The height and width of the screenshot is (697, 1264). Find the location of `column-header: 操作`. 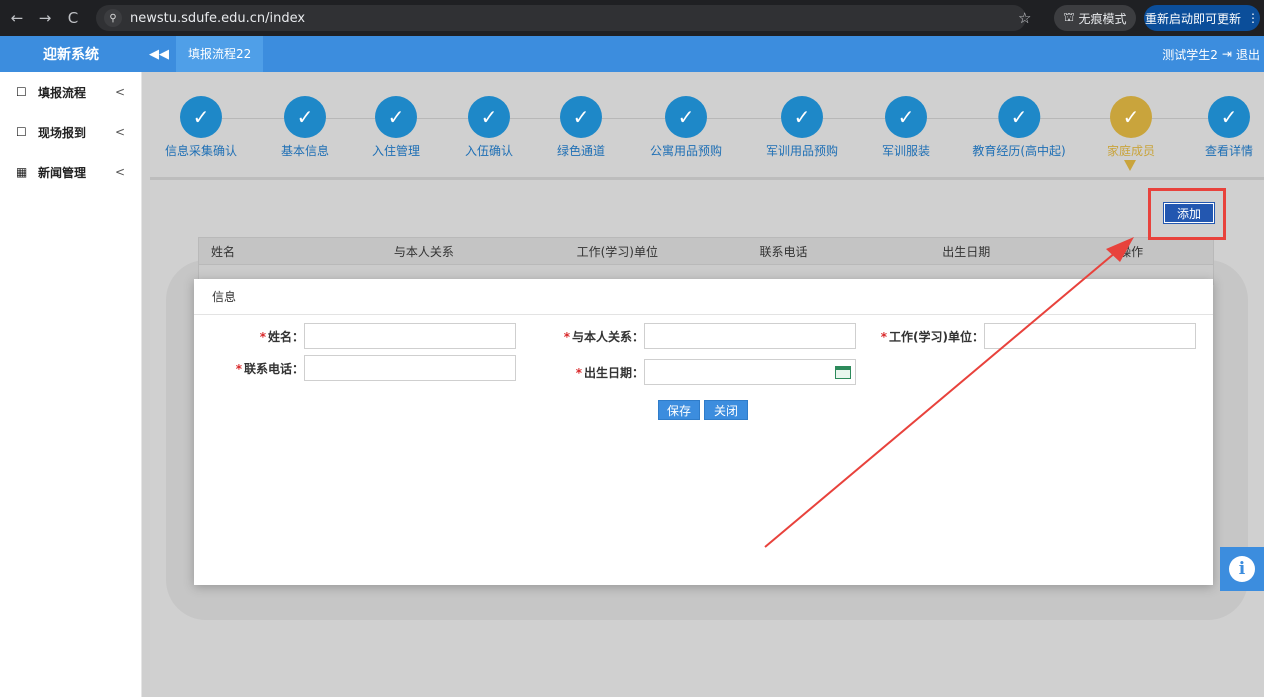

column-header: 操作 is located at coordinates (1131, 251).